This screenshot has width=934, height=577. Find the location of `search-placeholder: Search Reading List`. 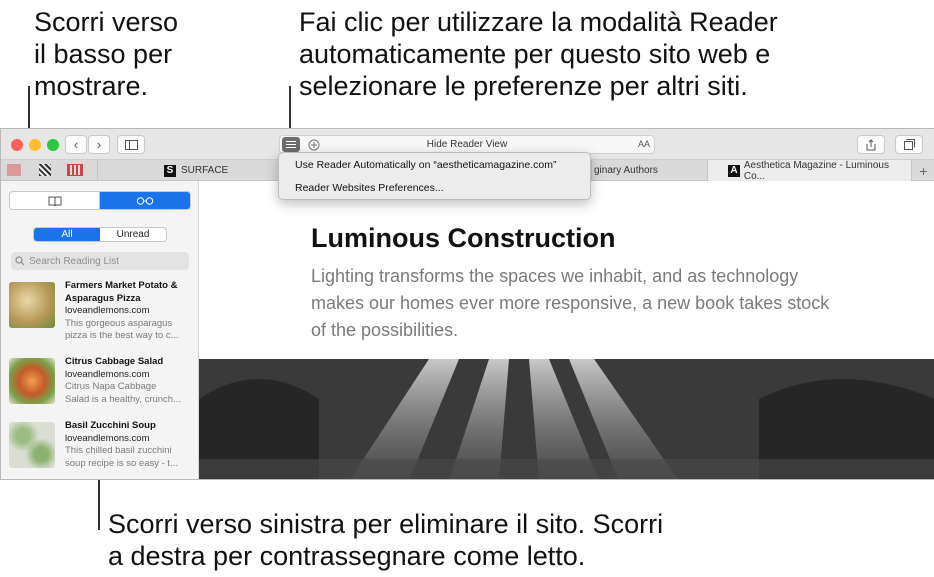

search-placeholder: Search Reading List is located at coordinates (74, 261).